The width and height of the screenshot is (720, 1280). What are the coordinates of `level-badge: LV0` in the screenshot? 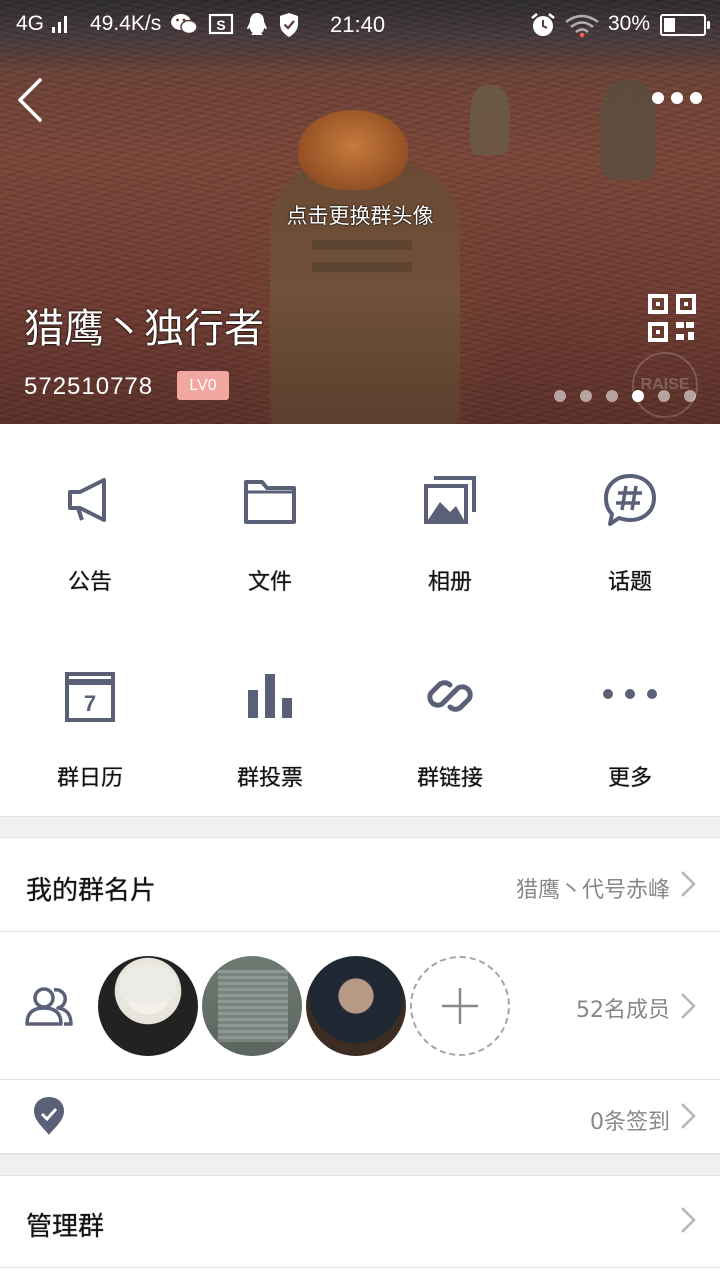 It's located at (203, 385).